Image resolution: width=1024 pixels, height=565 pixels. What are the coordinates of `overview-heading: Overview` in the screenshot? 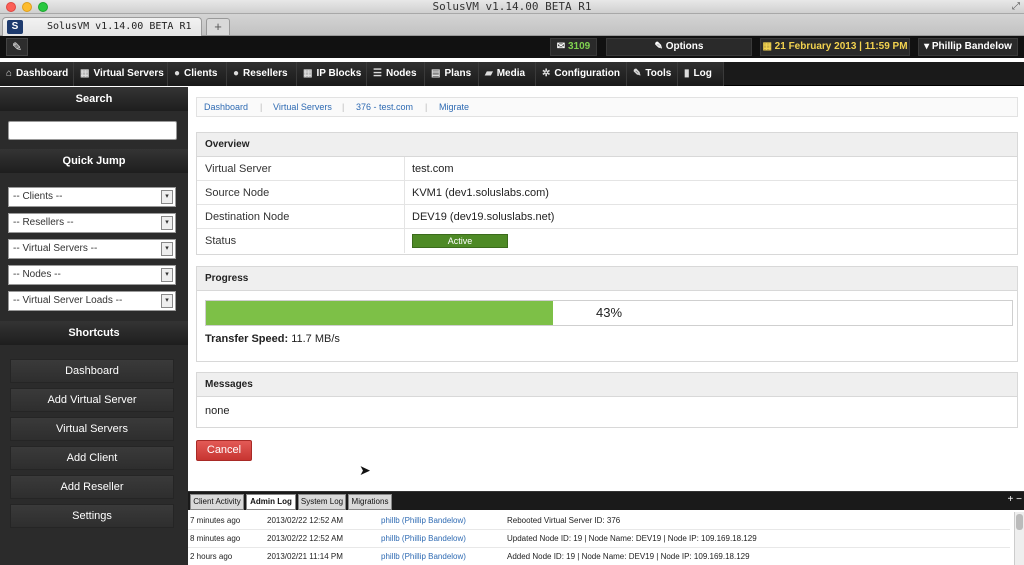 It's located at (607, 145).